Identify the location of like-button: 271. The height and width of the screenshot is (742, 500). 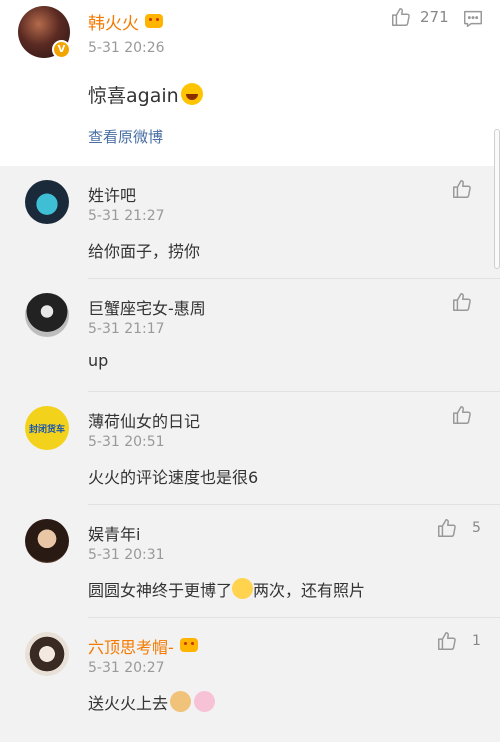
(419, 17).